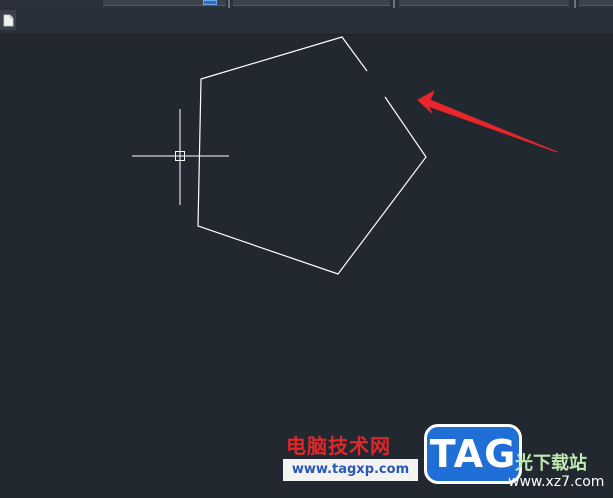  What do you see at coordinates (306, 21) in the screenshot?
I see `drawing-toolbar` at bounding box center [306, 21].